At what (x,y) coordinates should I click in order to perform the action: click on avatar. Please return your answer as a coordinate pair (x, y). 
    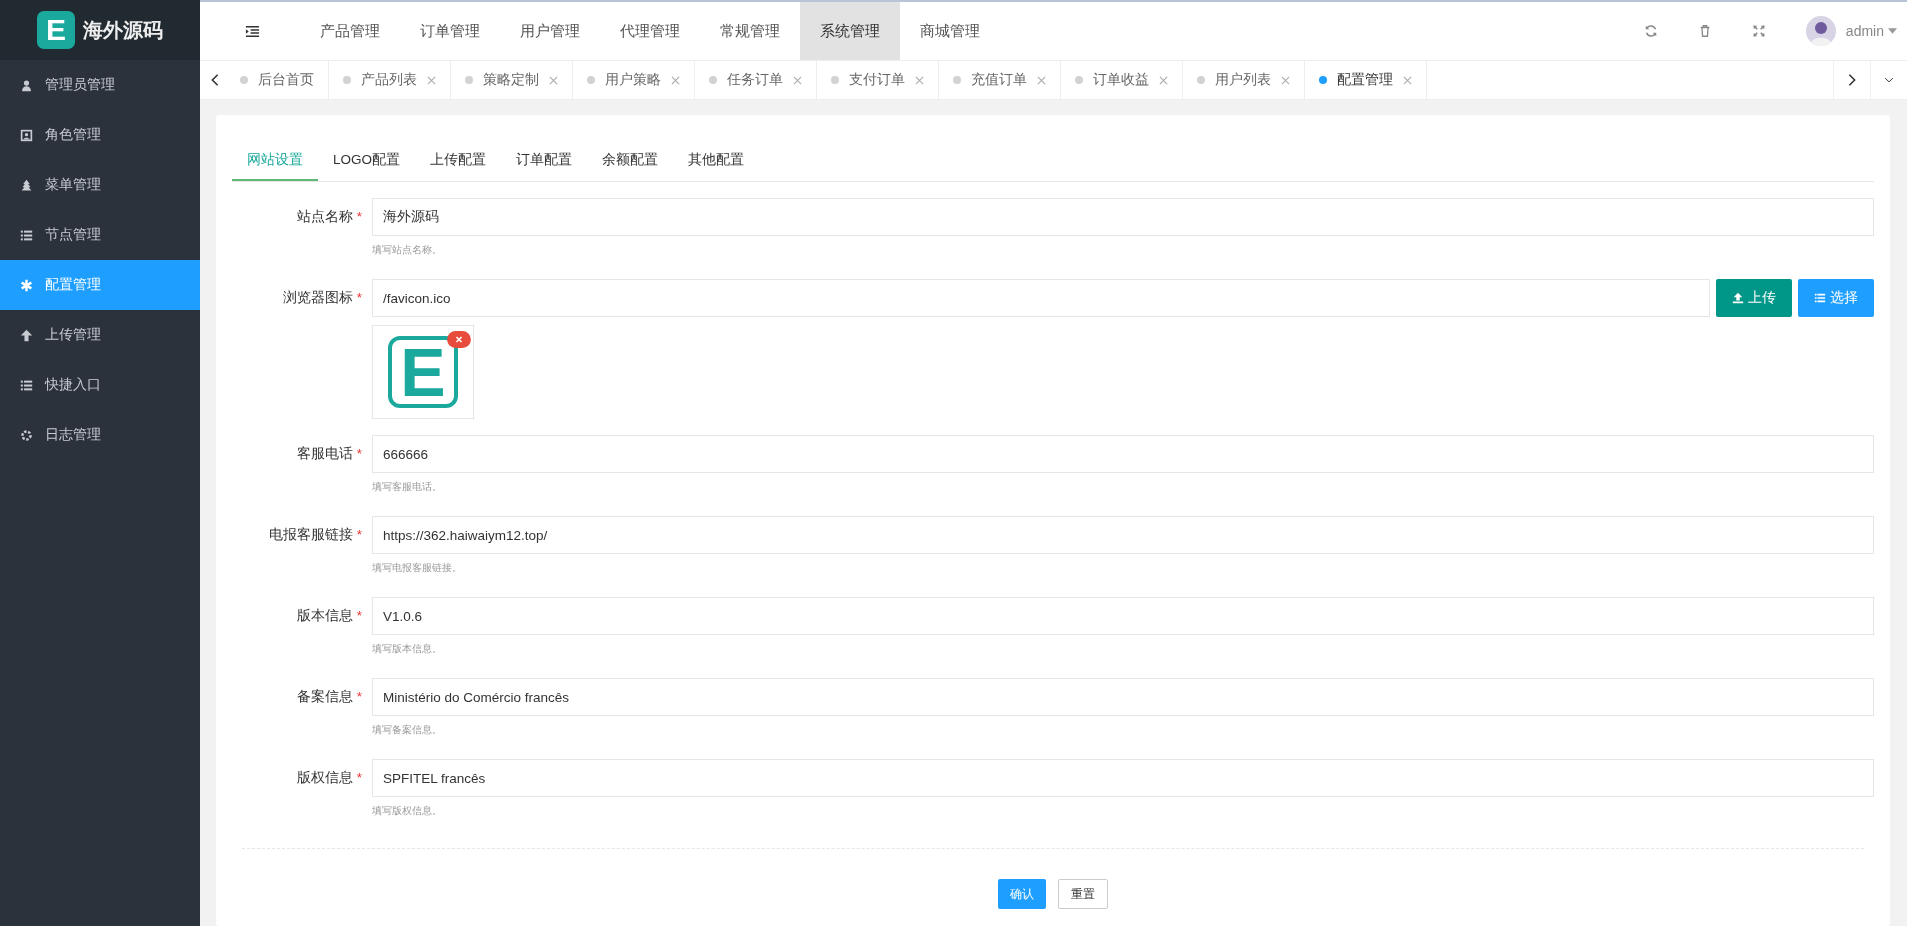
    Looking at the image, I should click on (1820, 31).